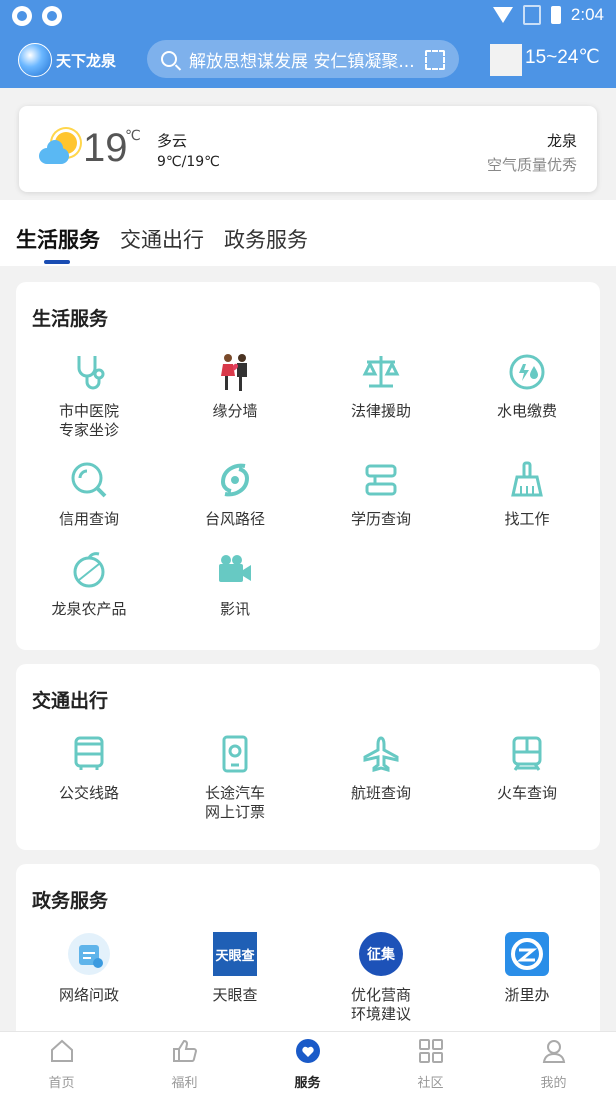  Describe the element at coordinates (89, 372) in the screenshot. I see `stethoscope-icon` at that location.